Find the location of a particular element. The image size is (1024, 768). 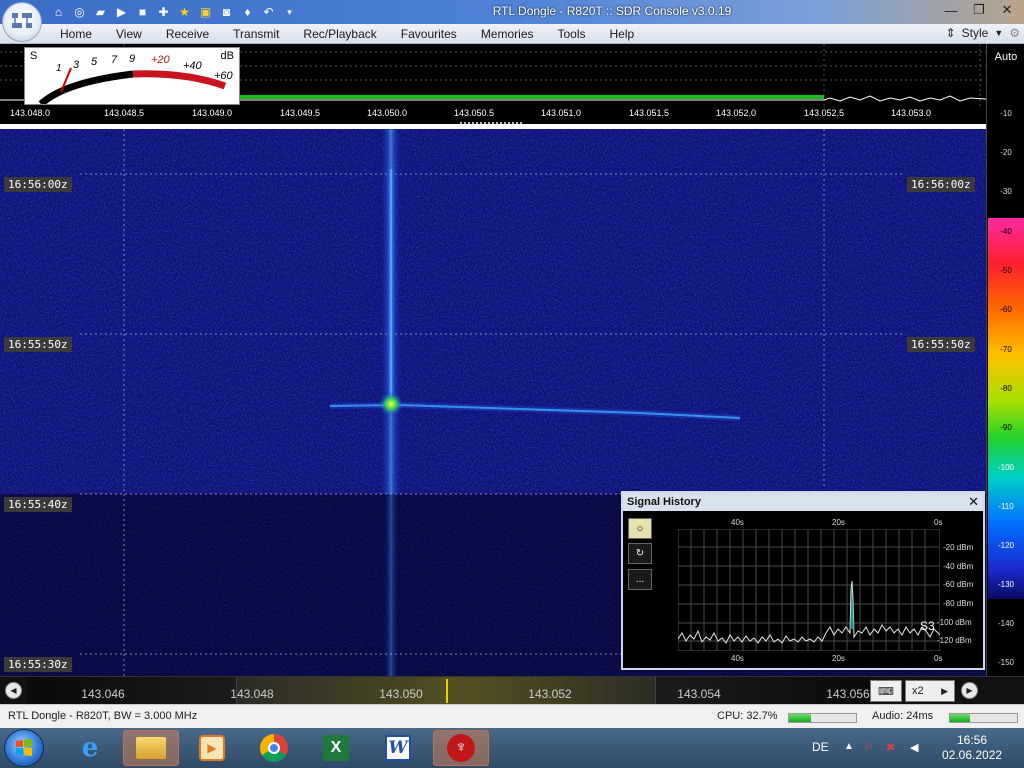

colorbar-tick: -100 is located at coordinates (1005, 467).